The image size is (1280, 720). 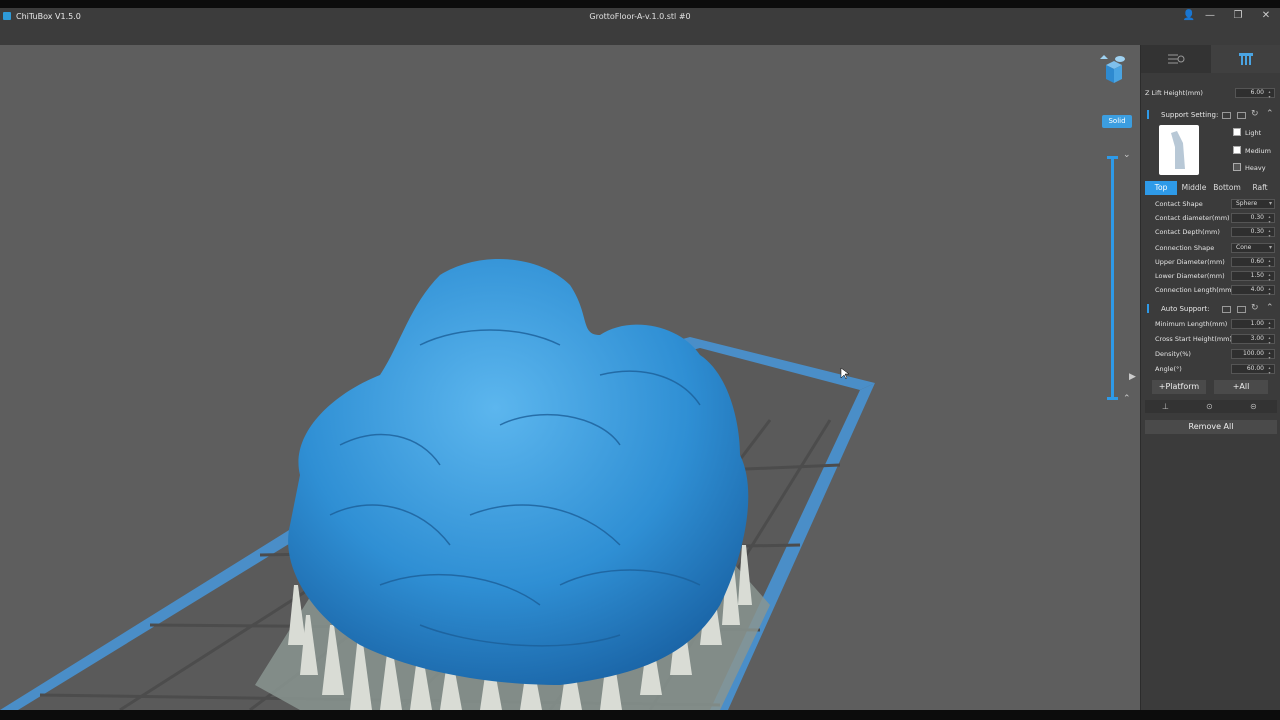 I want to click on preset-light-label: Light, so click(x=1253, y=133).